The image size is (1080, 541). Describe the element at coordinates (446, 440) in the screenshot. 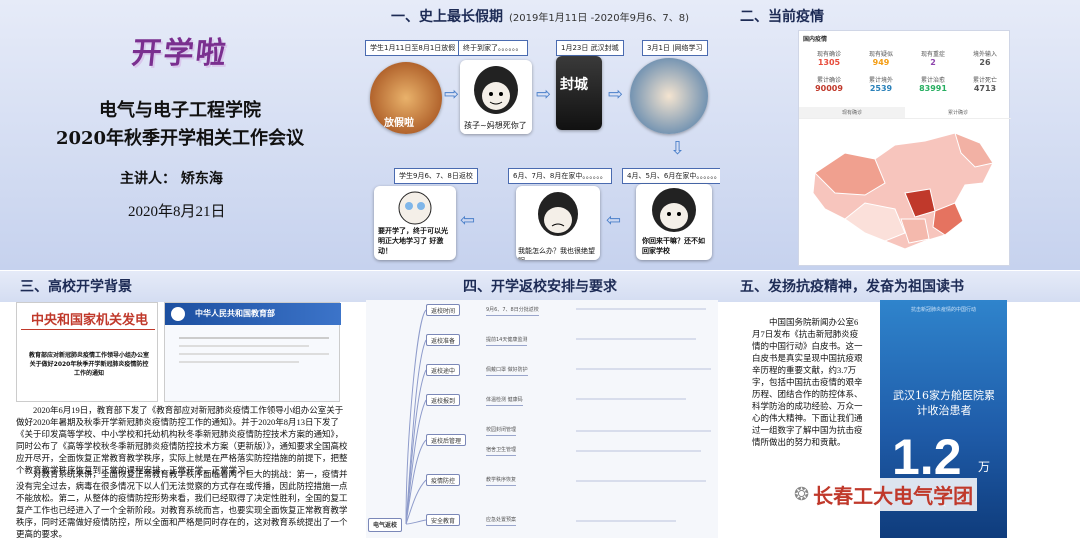

I see `branch-management: 返校后管理` at that location.